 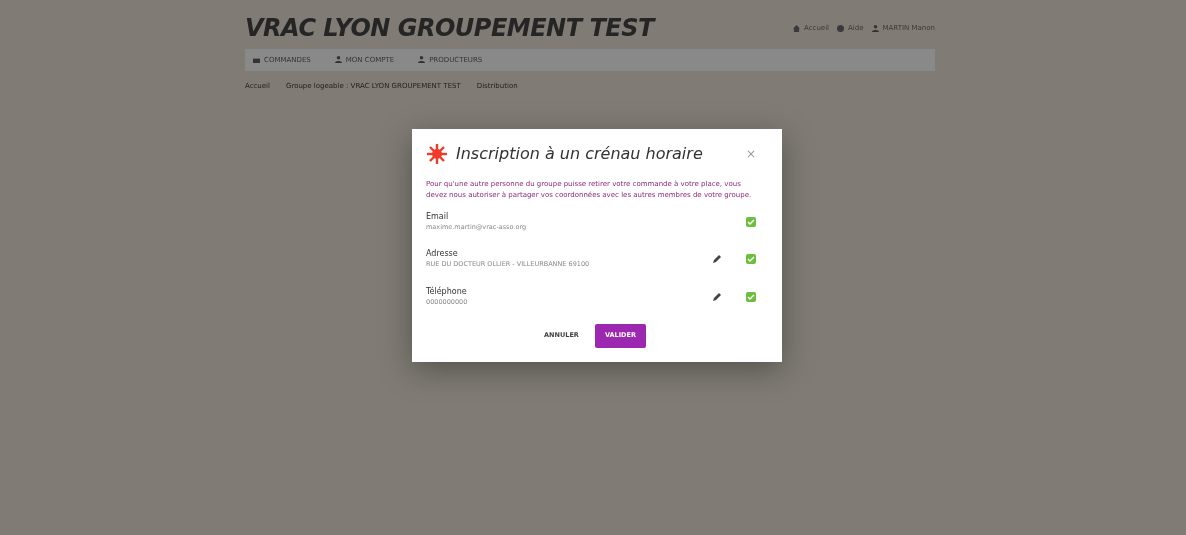 I want to click on field-label: Téléphone, so click(x=447, y=292).